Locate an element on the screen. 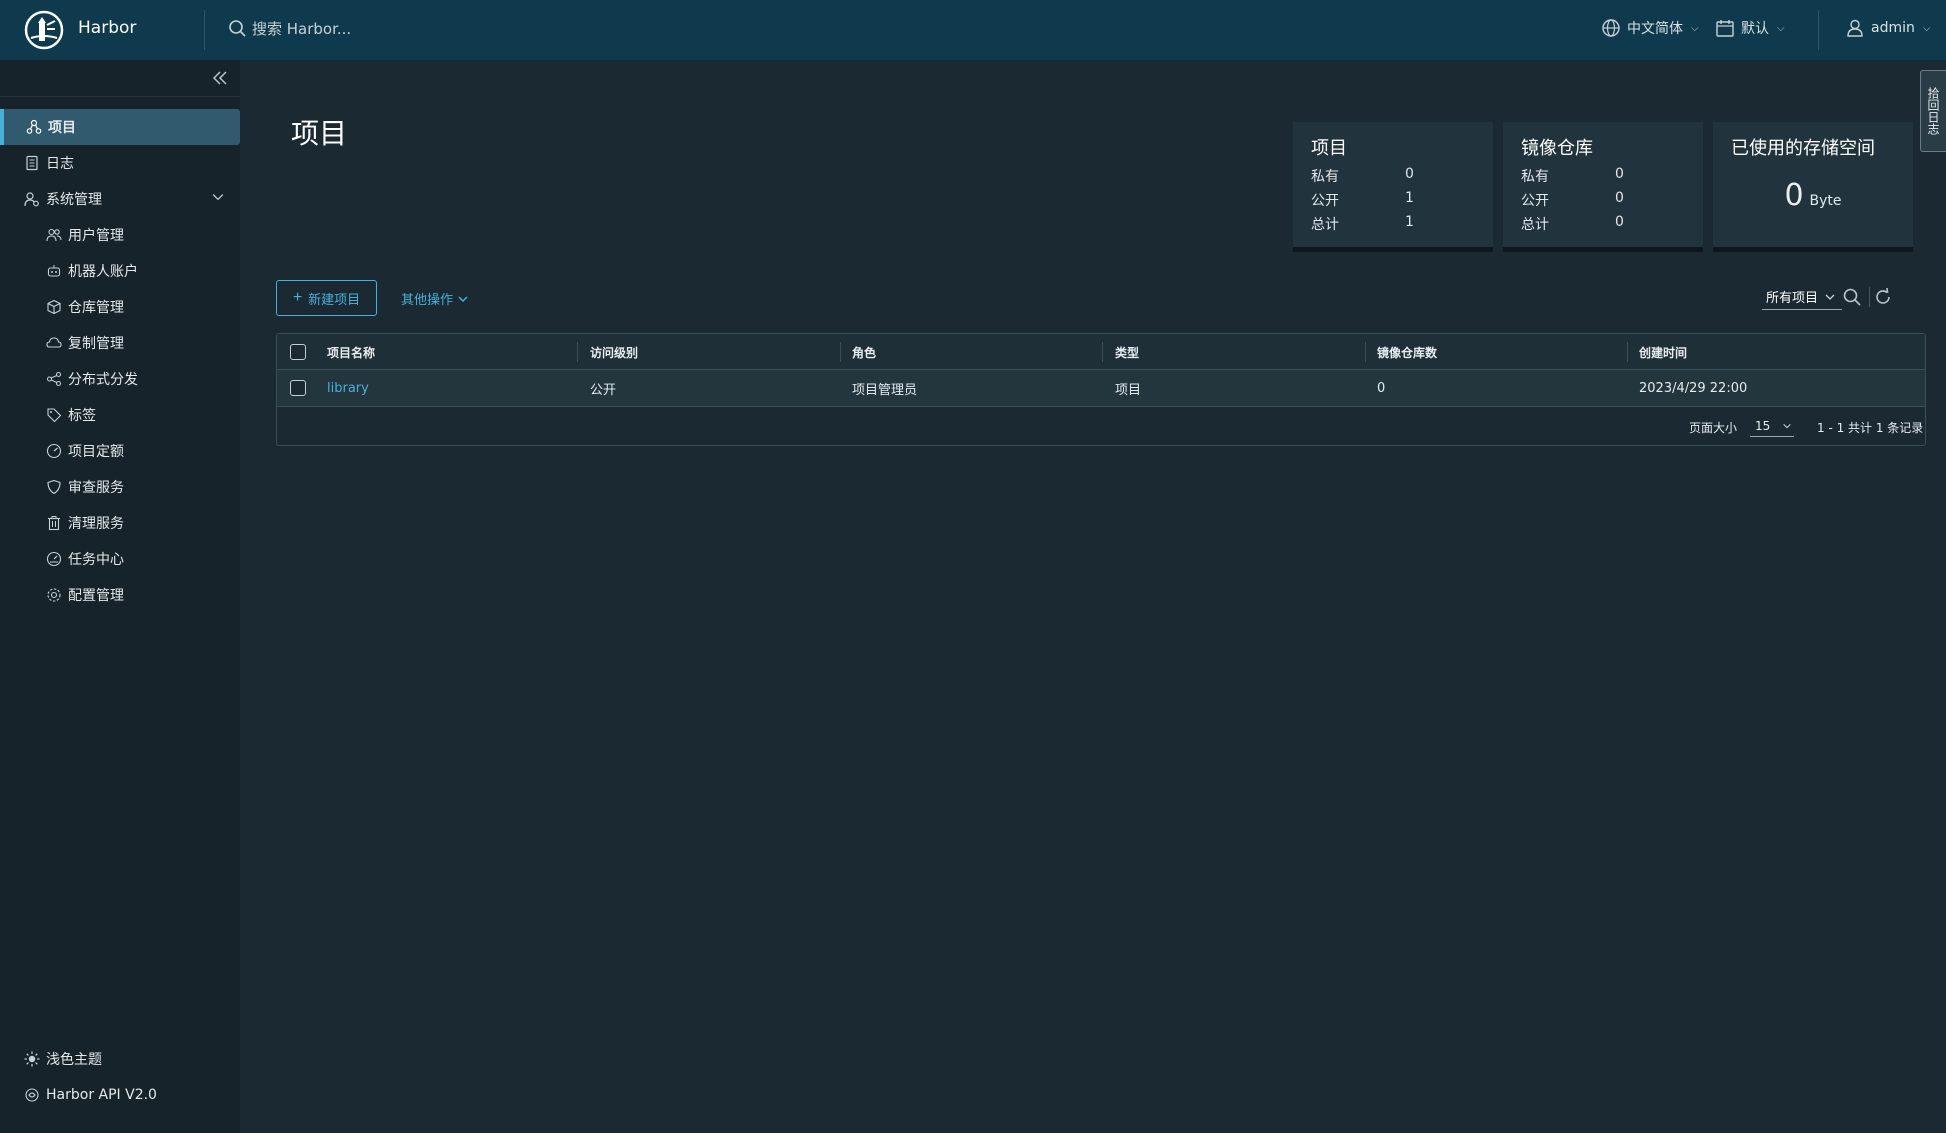  sidebar-item-labels: 标签 is located at coordinates (120, 415).